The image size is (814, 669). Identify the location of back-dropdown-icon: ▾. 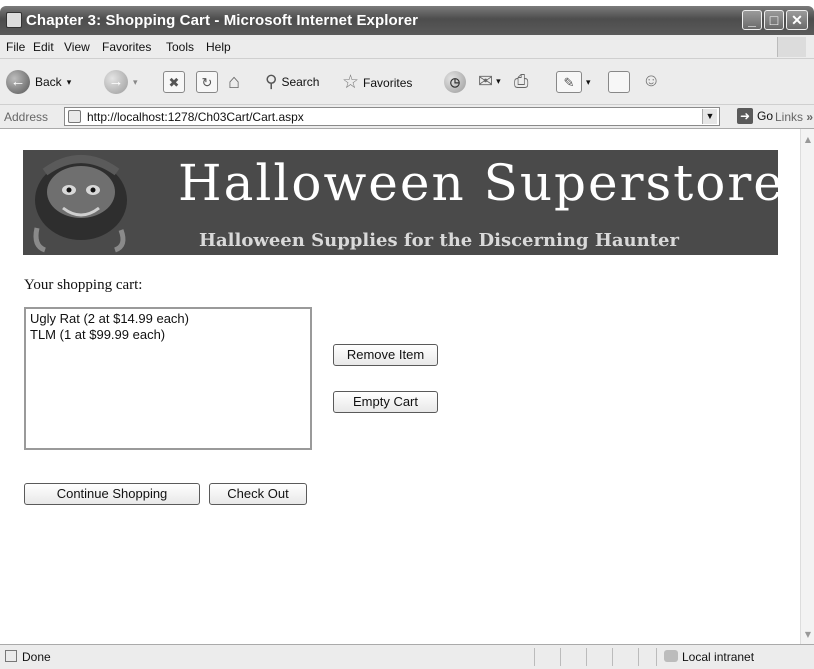
(69, 82).